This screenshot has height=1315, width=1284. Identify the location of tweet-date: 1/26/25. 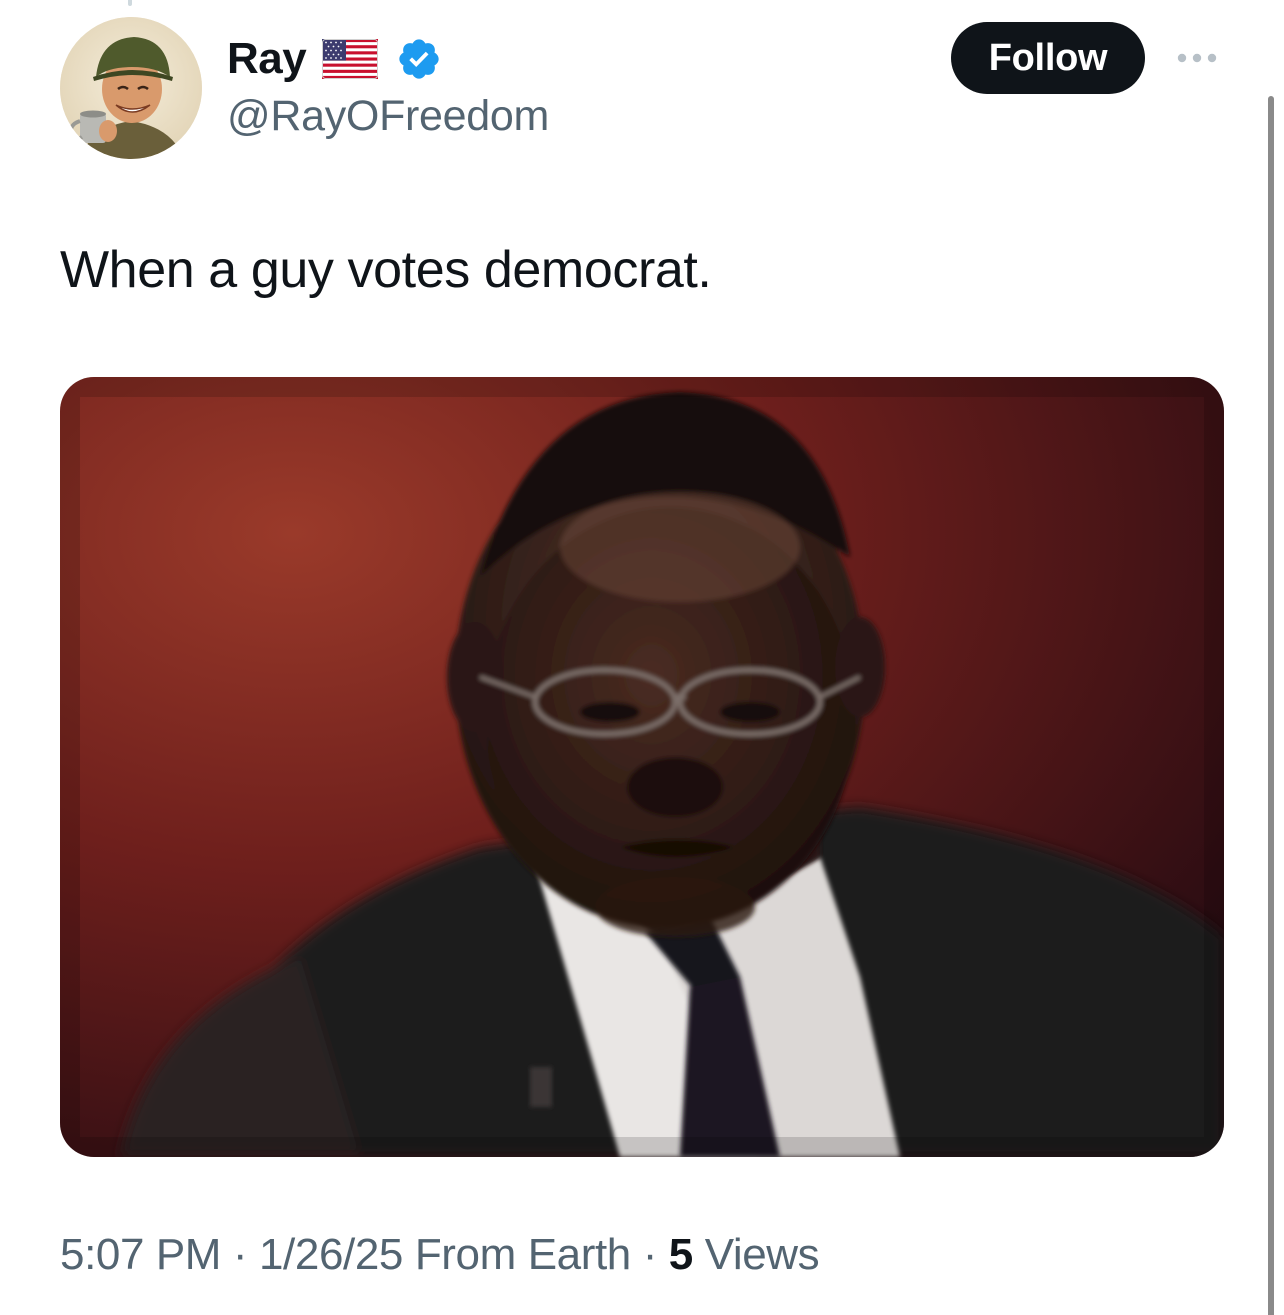
(331, 1254).